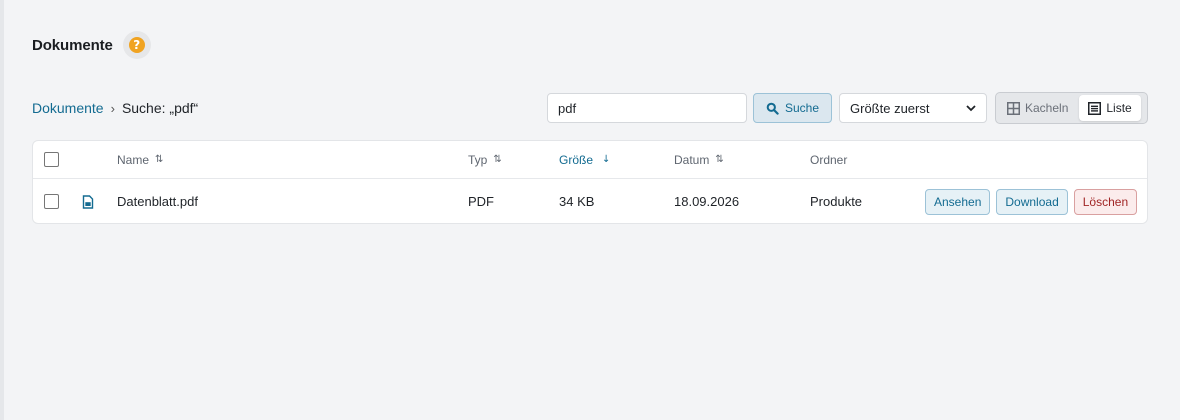 The width and height of the screenshot is (1180, 420). I want to click on search-input, so click(647, 108).